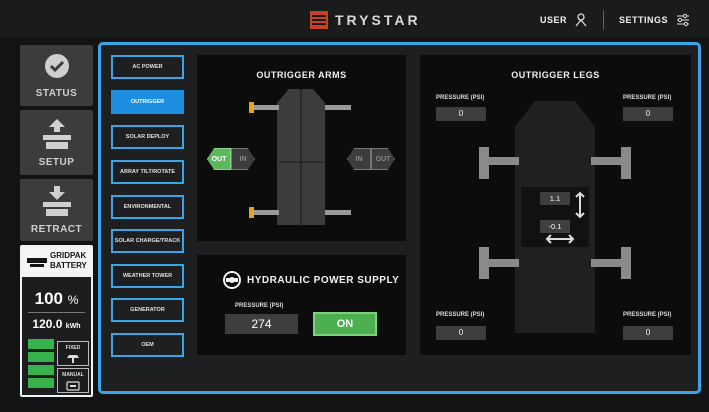  I want to click on sidebar-item-label: RETRACT, so click(56, 229).